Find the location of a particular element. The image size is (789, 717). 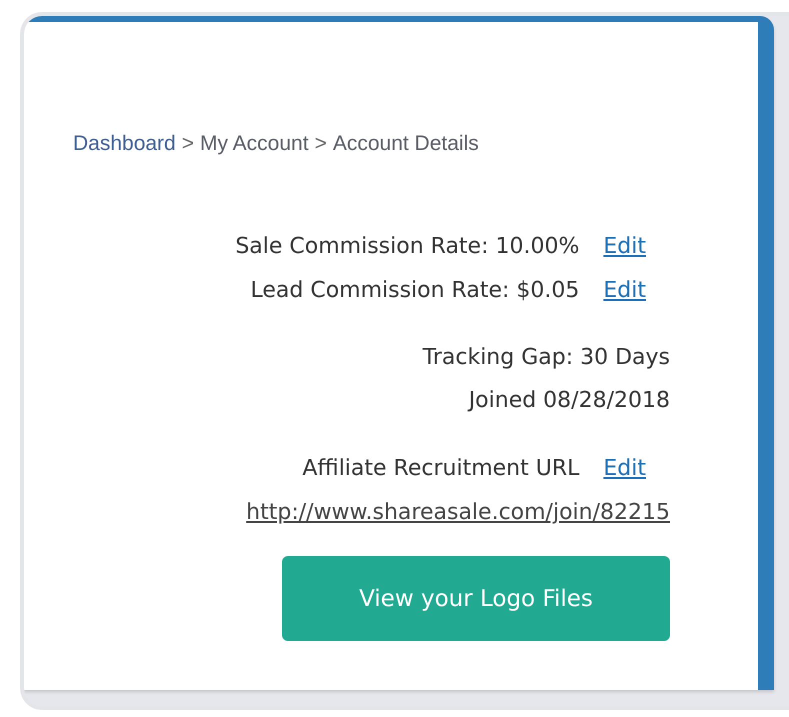

view-logo-files-button: View your Logo Files is located at coordinates (476, 598).